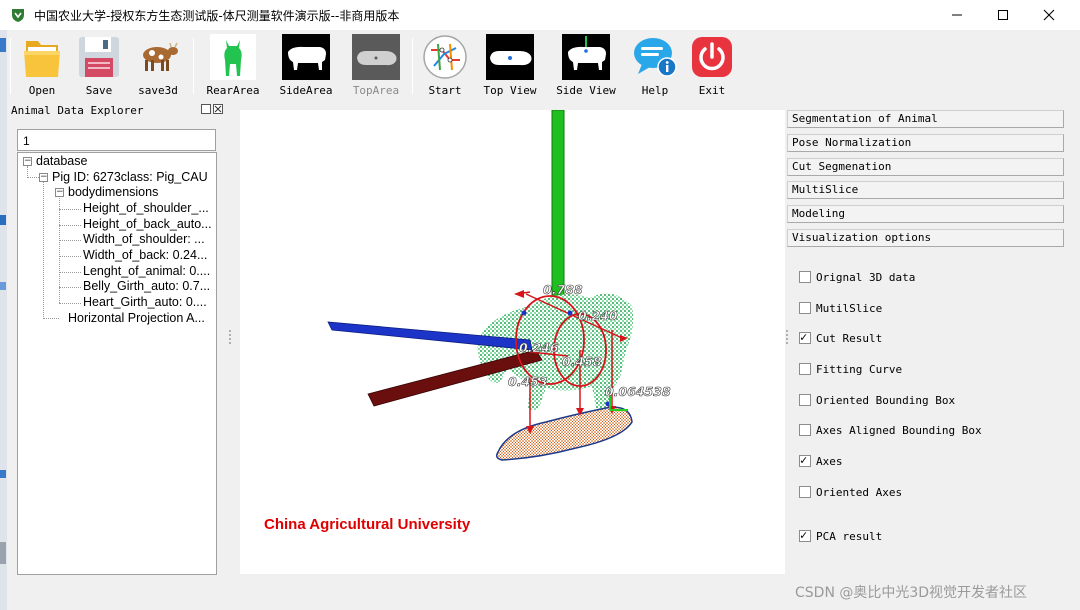  What do you see at coordinates (42, 90) in the screenshot?
I see `open-button-label: Open` at bounding box center [42, 90].